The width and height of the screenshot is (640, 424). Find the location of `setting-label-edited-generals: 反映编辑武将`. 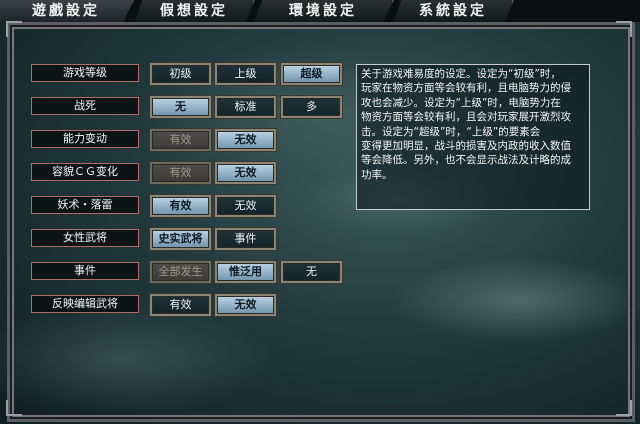

setting-label-edited-generals: 反映编辑武将 is located at coordinates (85, 304).